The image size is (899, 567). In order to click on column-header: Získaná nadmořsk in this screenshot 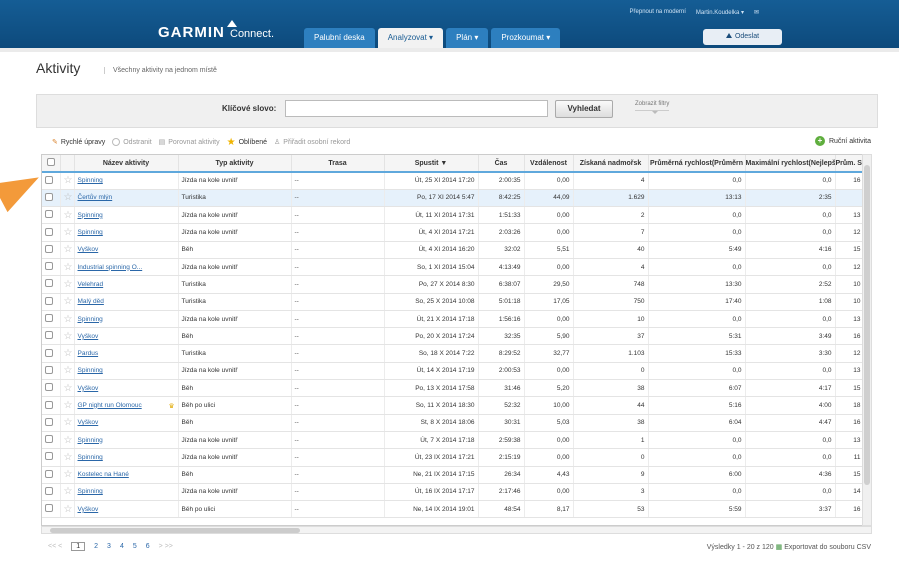, I will do `click(611, 164)`.